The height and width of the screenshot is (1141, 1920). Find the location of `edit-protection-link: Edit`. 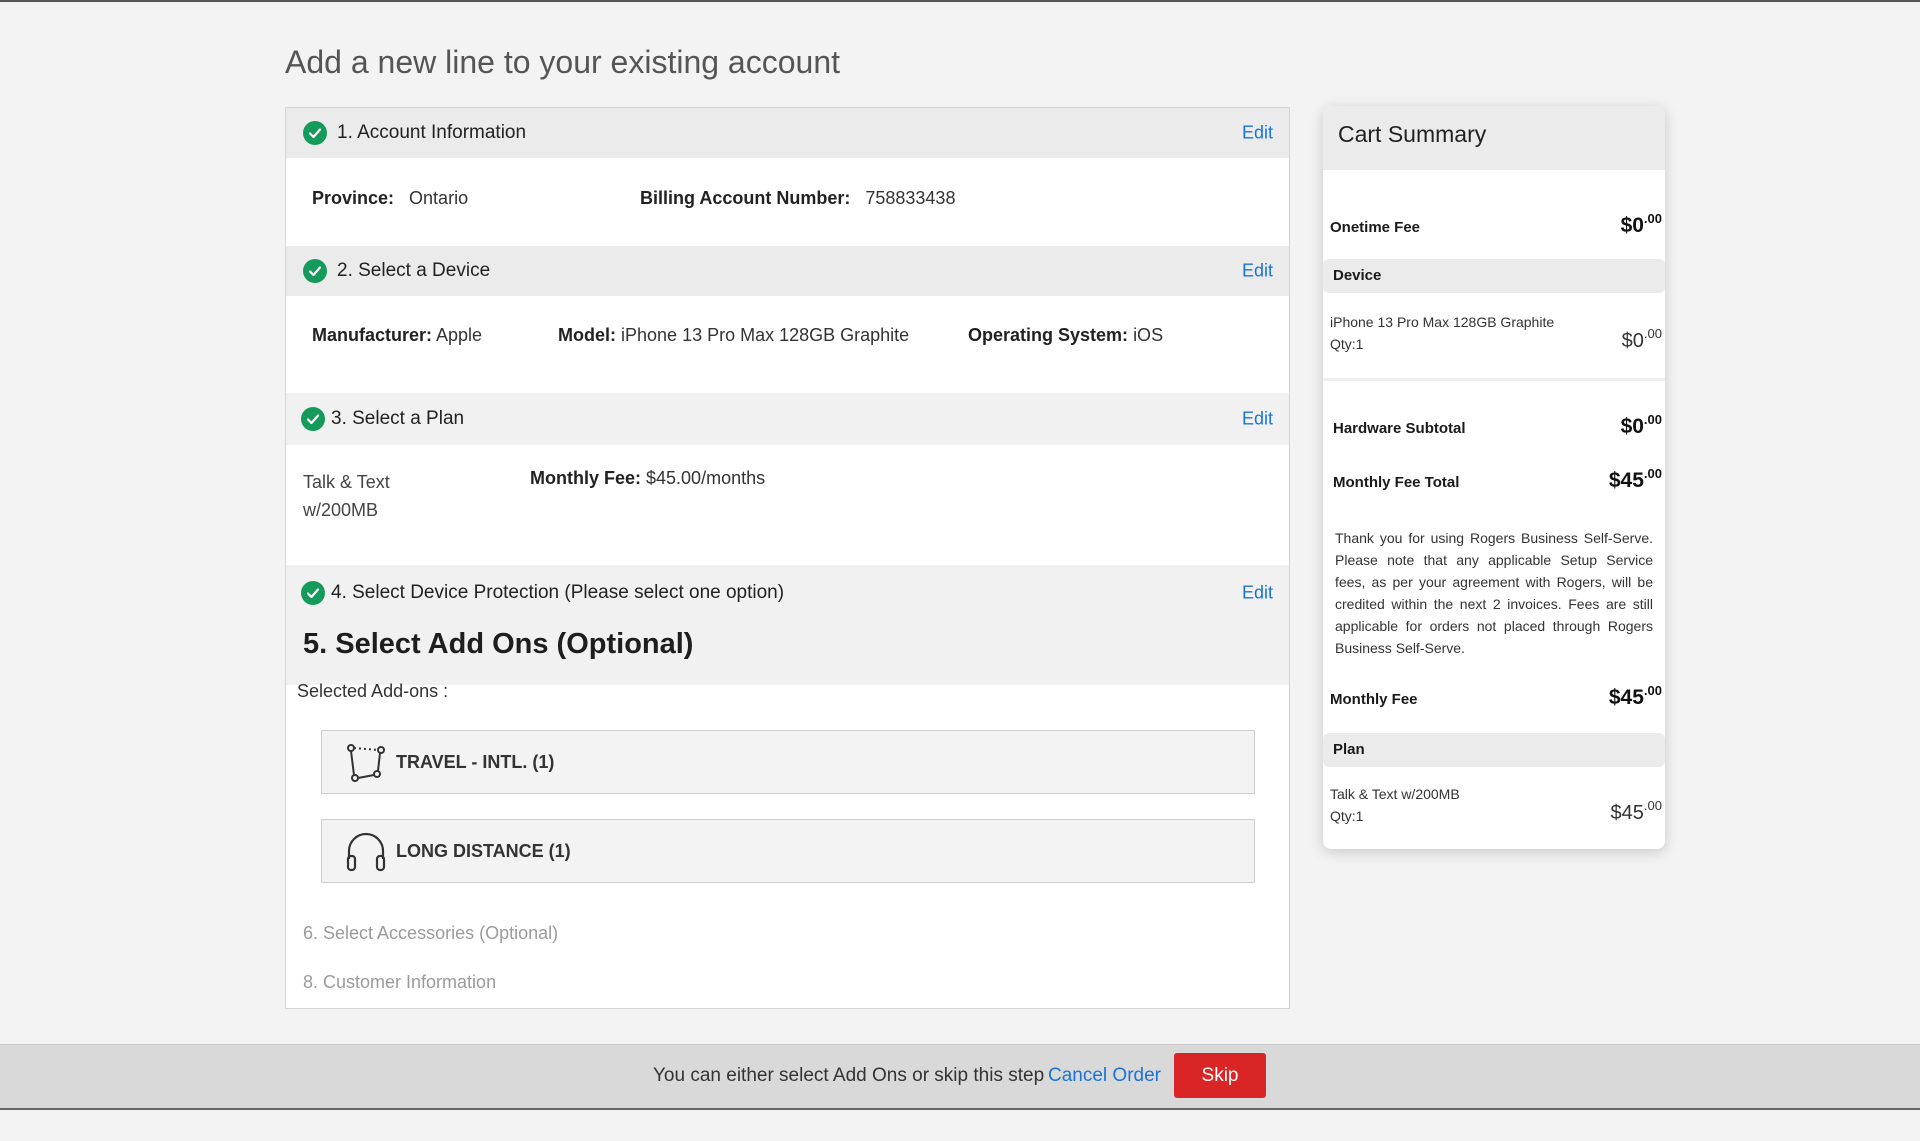

edit-protection-link: Edit is located at coordinates (1257, 593).